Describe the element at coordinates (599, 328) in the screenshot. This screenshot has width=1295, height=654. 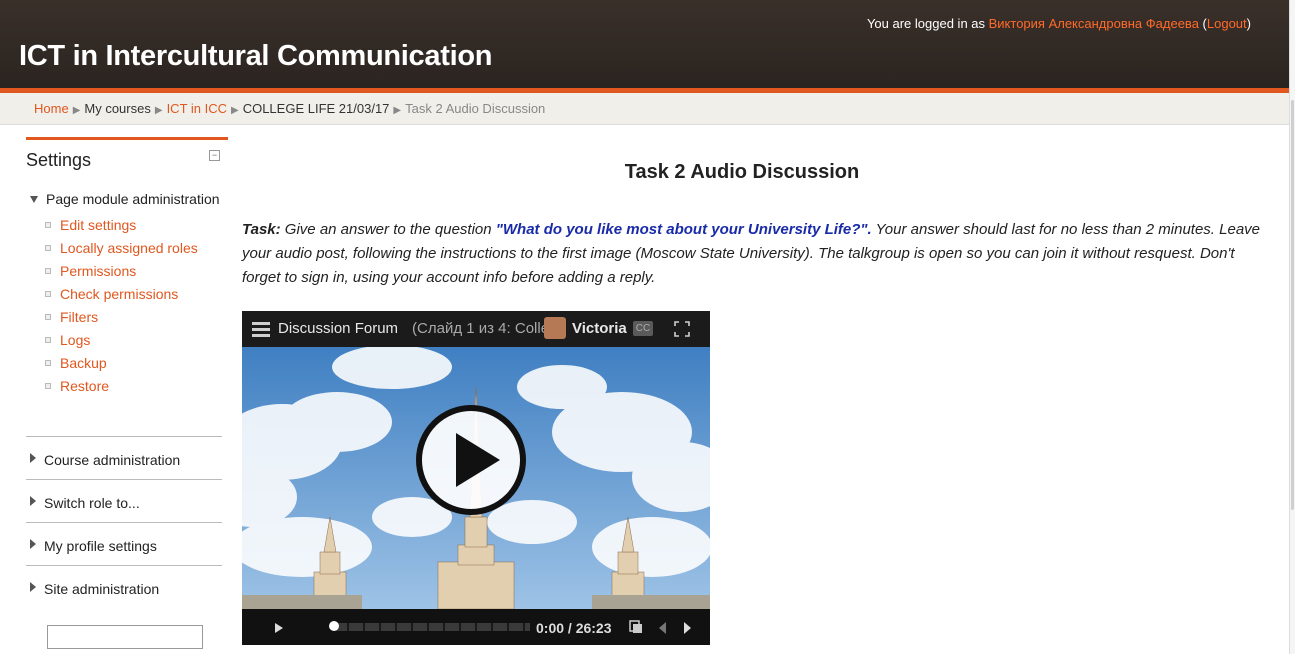
I see `player-user-name: Victoria` at that location.